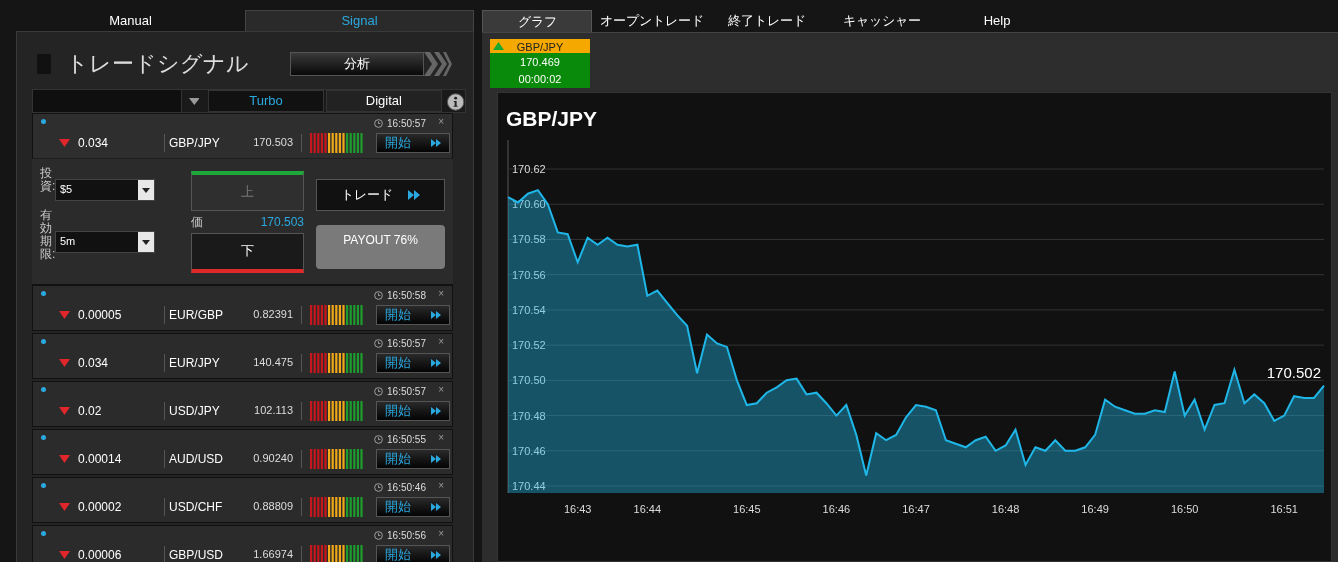 The width and height of the screenshot is (1338, 562). Describe the element at coordinates (529, 415) in the screenshot. I see `y-axis-label: 170.48` at that location.